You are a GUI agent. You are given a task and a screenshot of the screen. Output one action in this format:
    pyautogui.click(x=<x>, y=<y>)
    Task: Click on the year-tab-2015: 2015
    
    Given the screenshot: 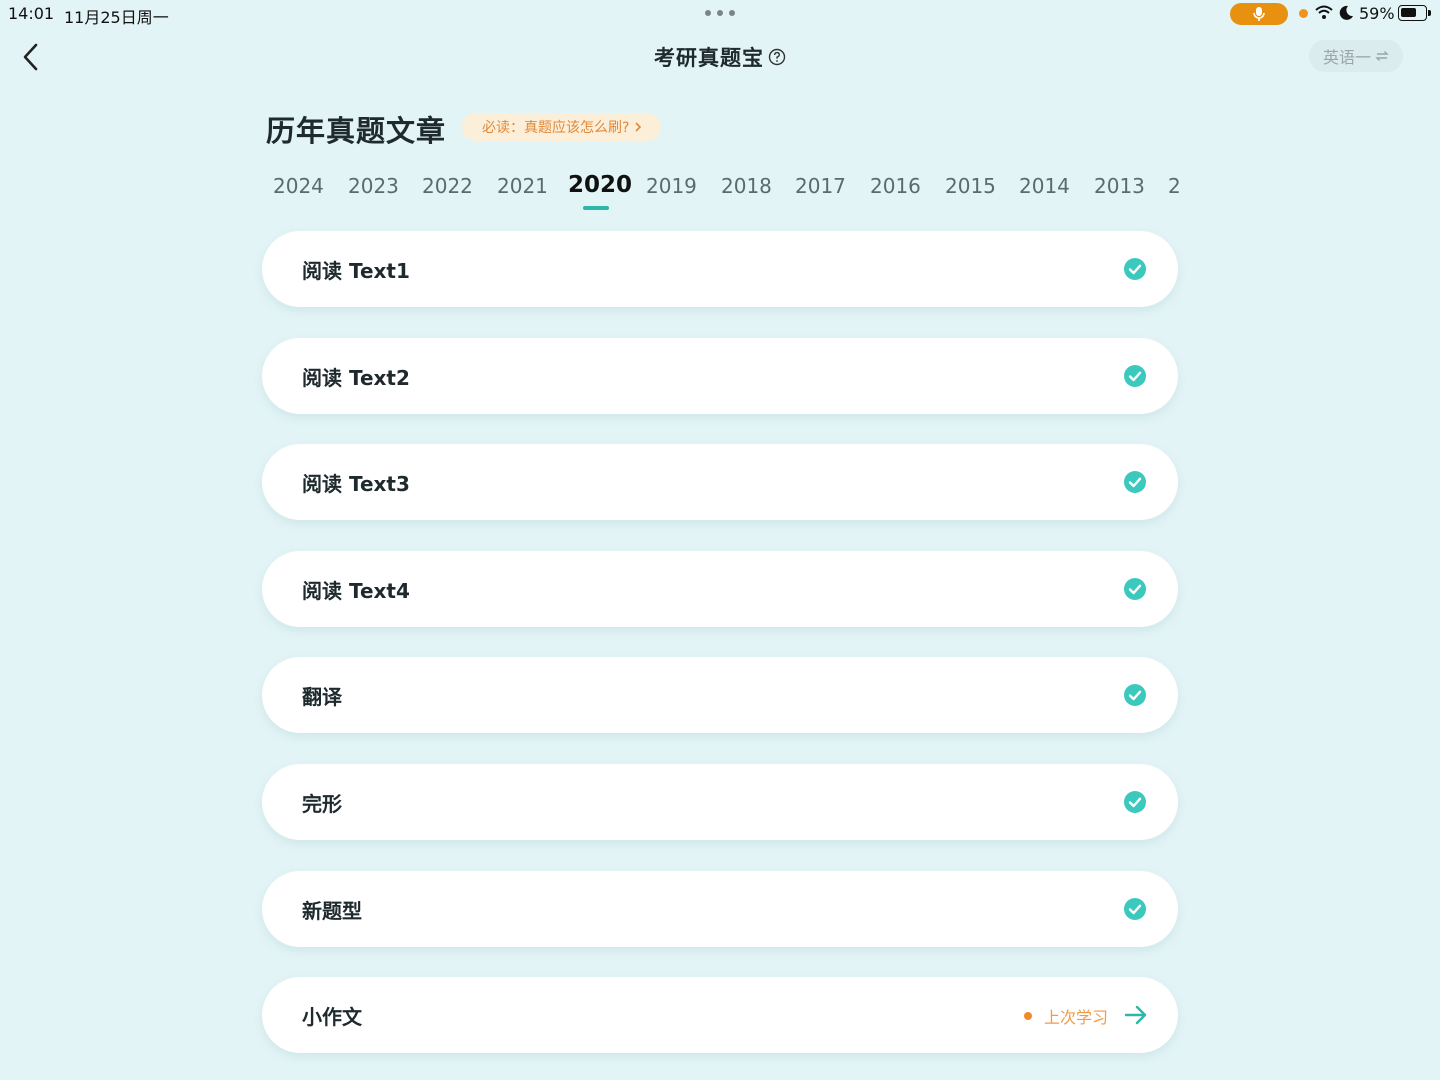 What is the action you would take?
    pyautogui.click(x=970, y=186)
    